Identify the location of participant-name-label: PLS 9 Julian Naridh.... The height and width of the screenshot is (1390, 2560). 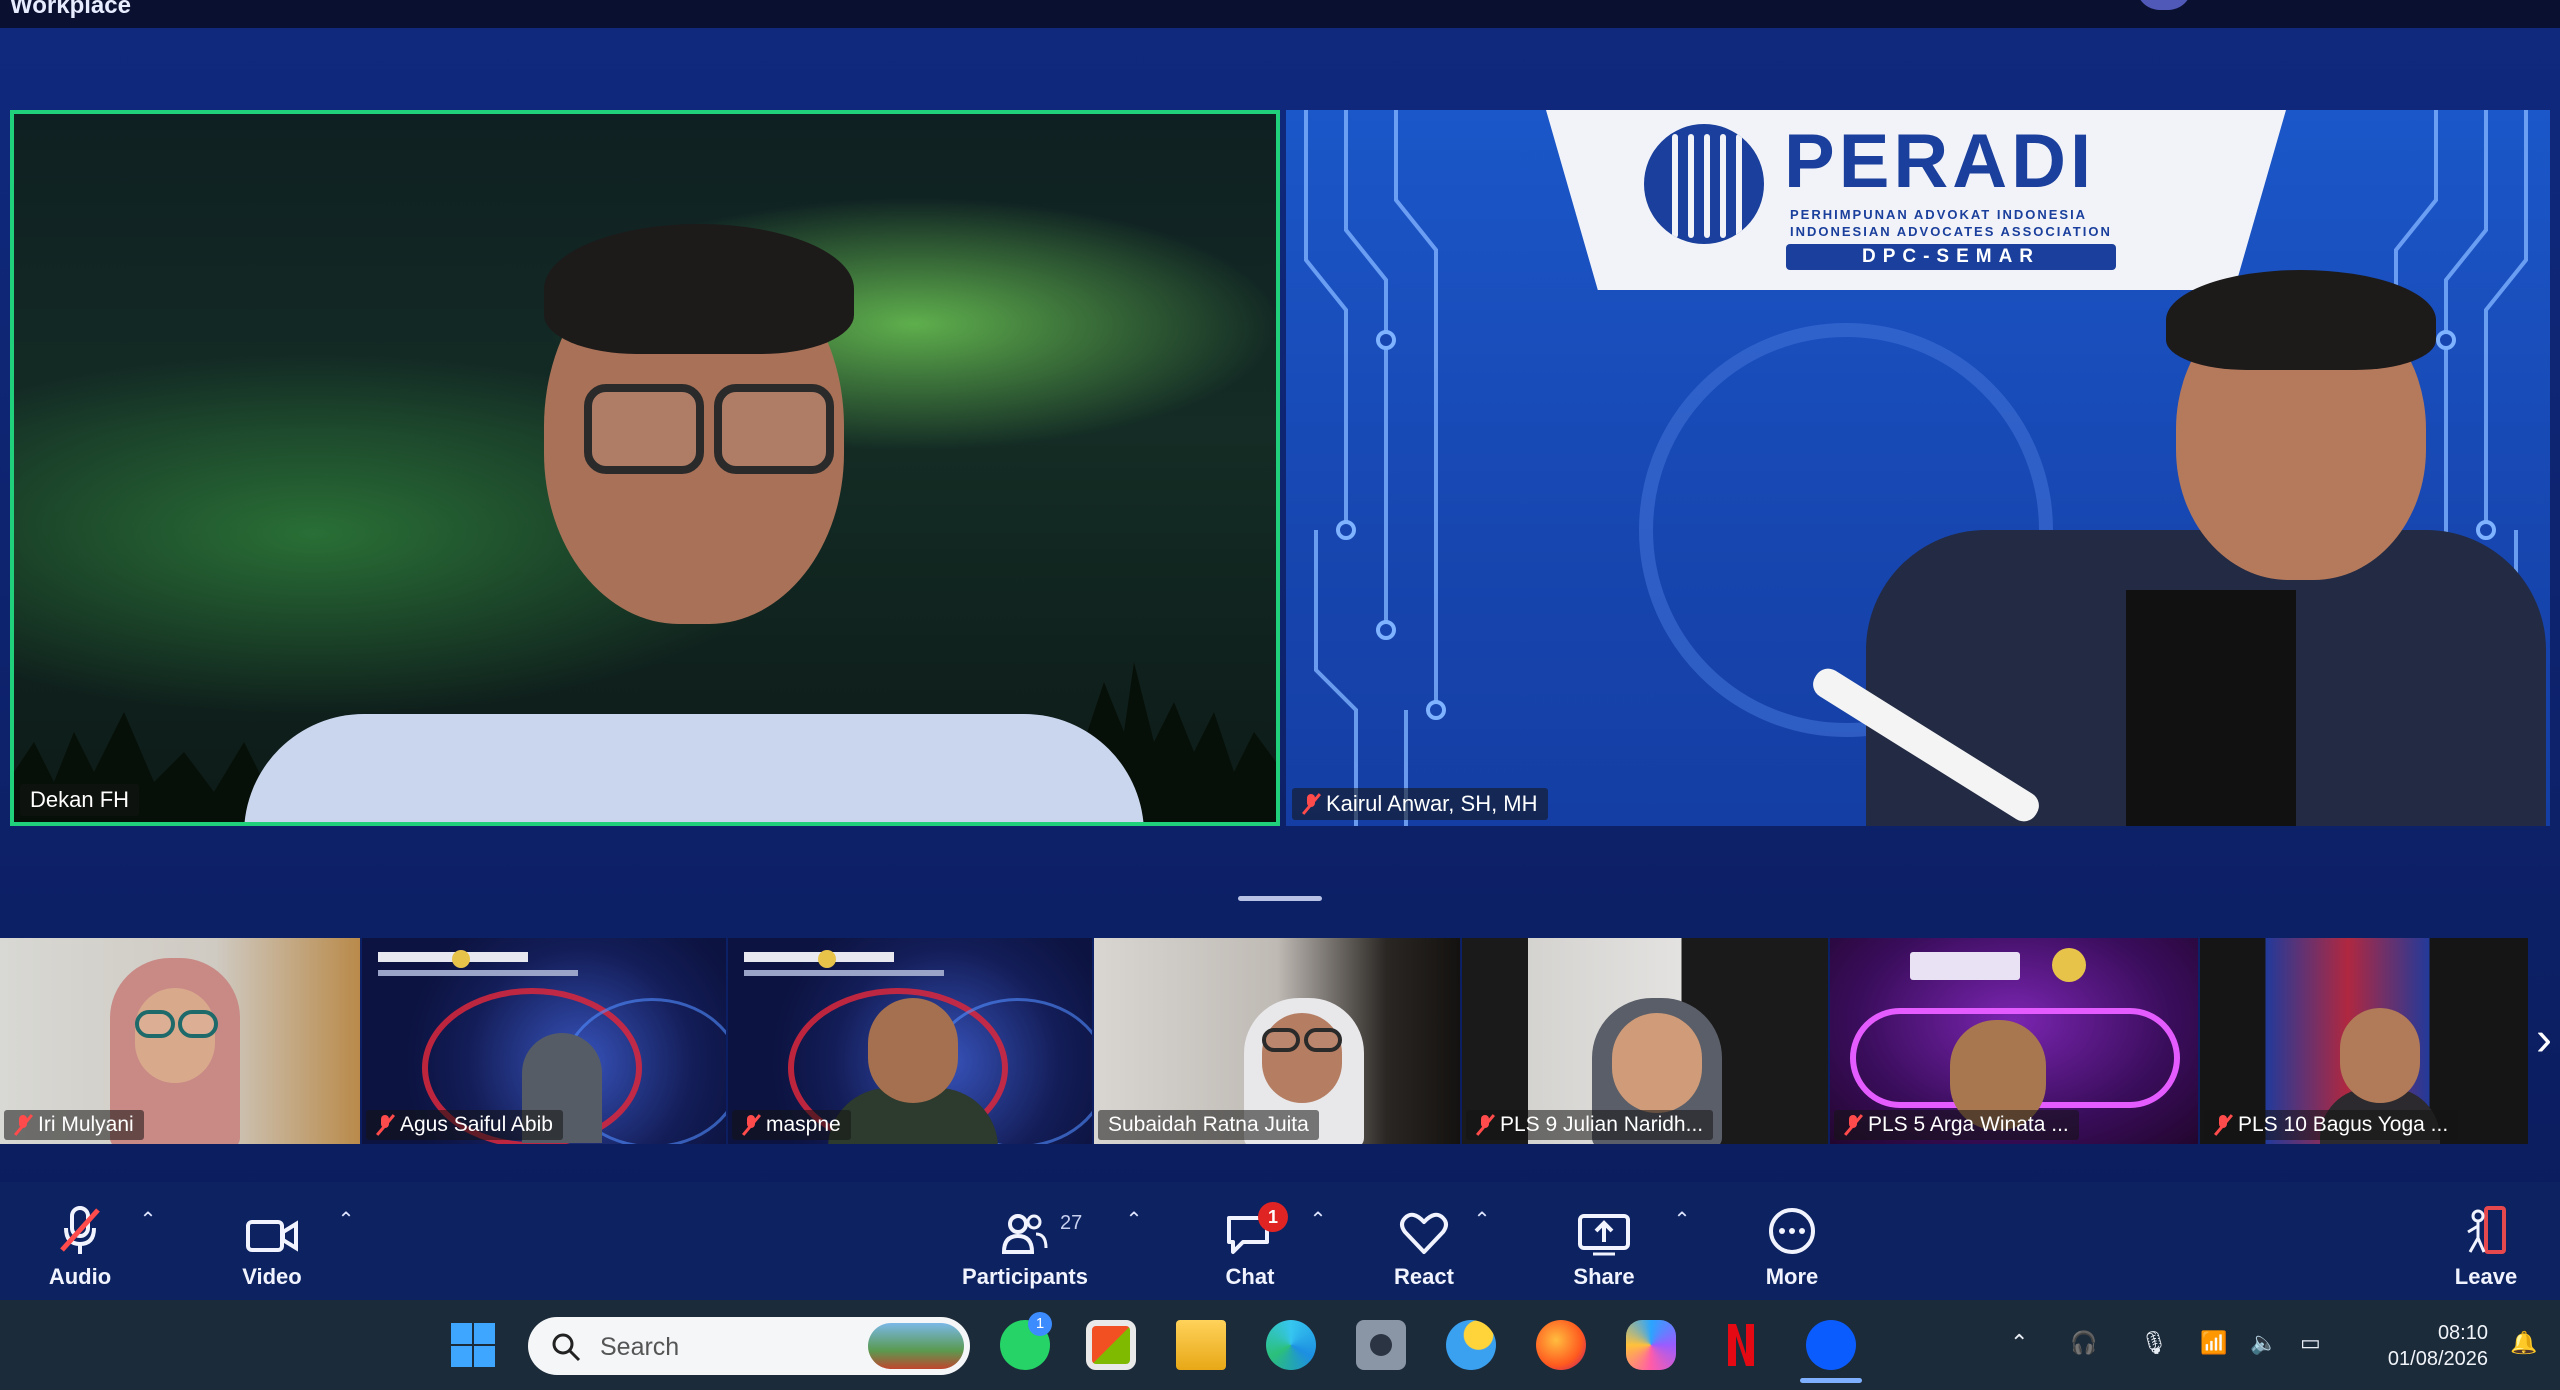
(1590, 1125).